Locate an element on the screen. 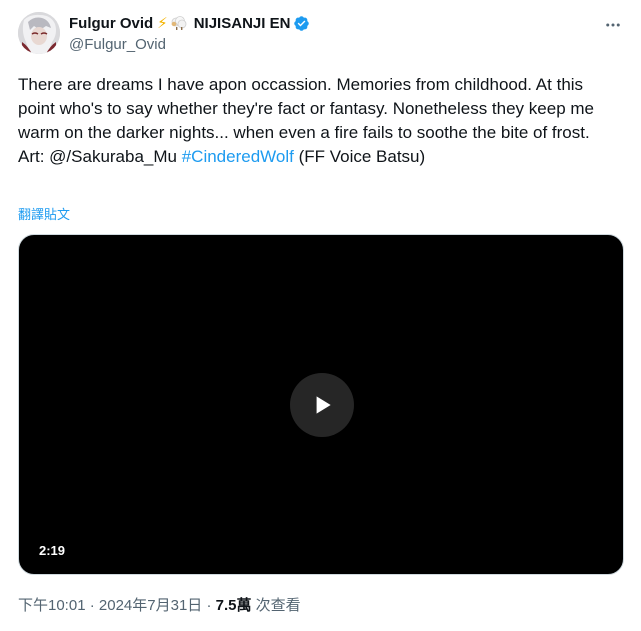 This screenshot has height=631, width=641. more-dots-icon is located at coordinates (613, 25).